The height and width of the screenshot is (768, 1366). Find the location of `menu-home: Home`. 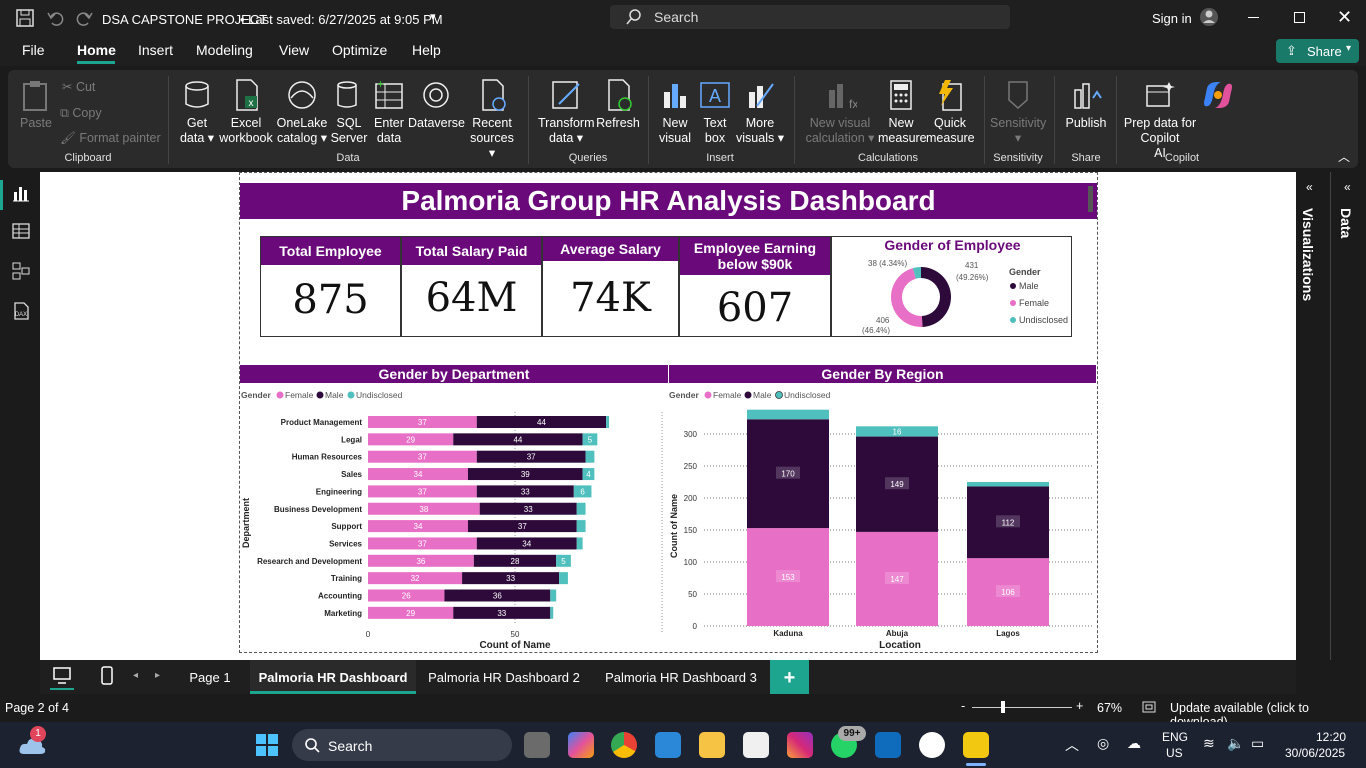

menu-home: Home is located at coordinates (96, 50).